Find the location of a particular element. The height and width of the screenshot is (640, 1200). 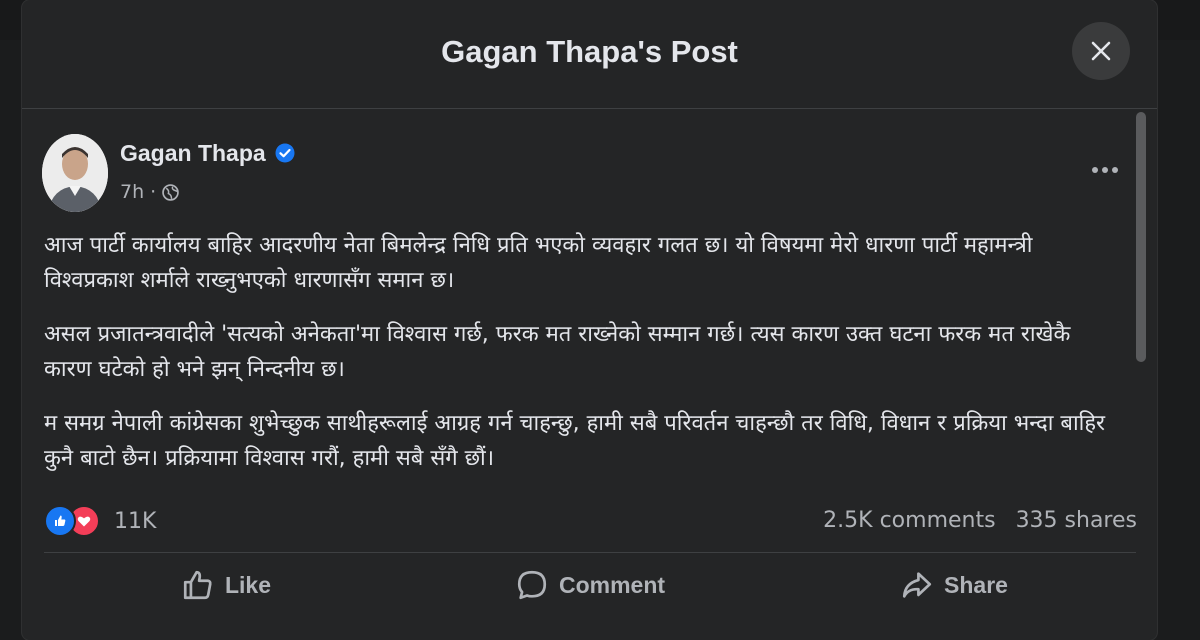

reactions-count: 11K is located at coordinates (135, 521).